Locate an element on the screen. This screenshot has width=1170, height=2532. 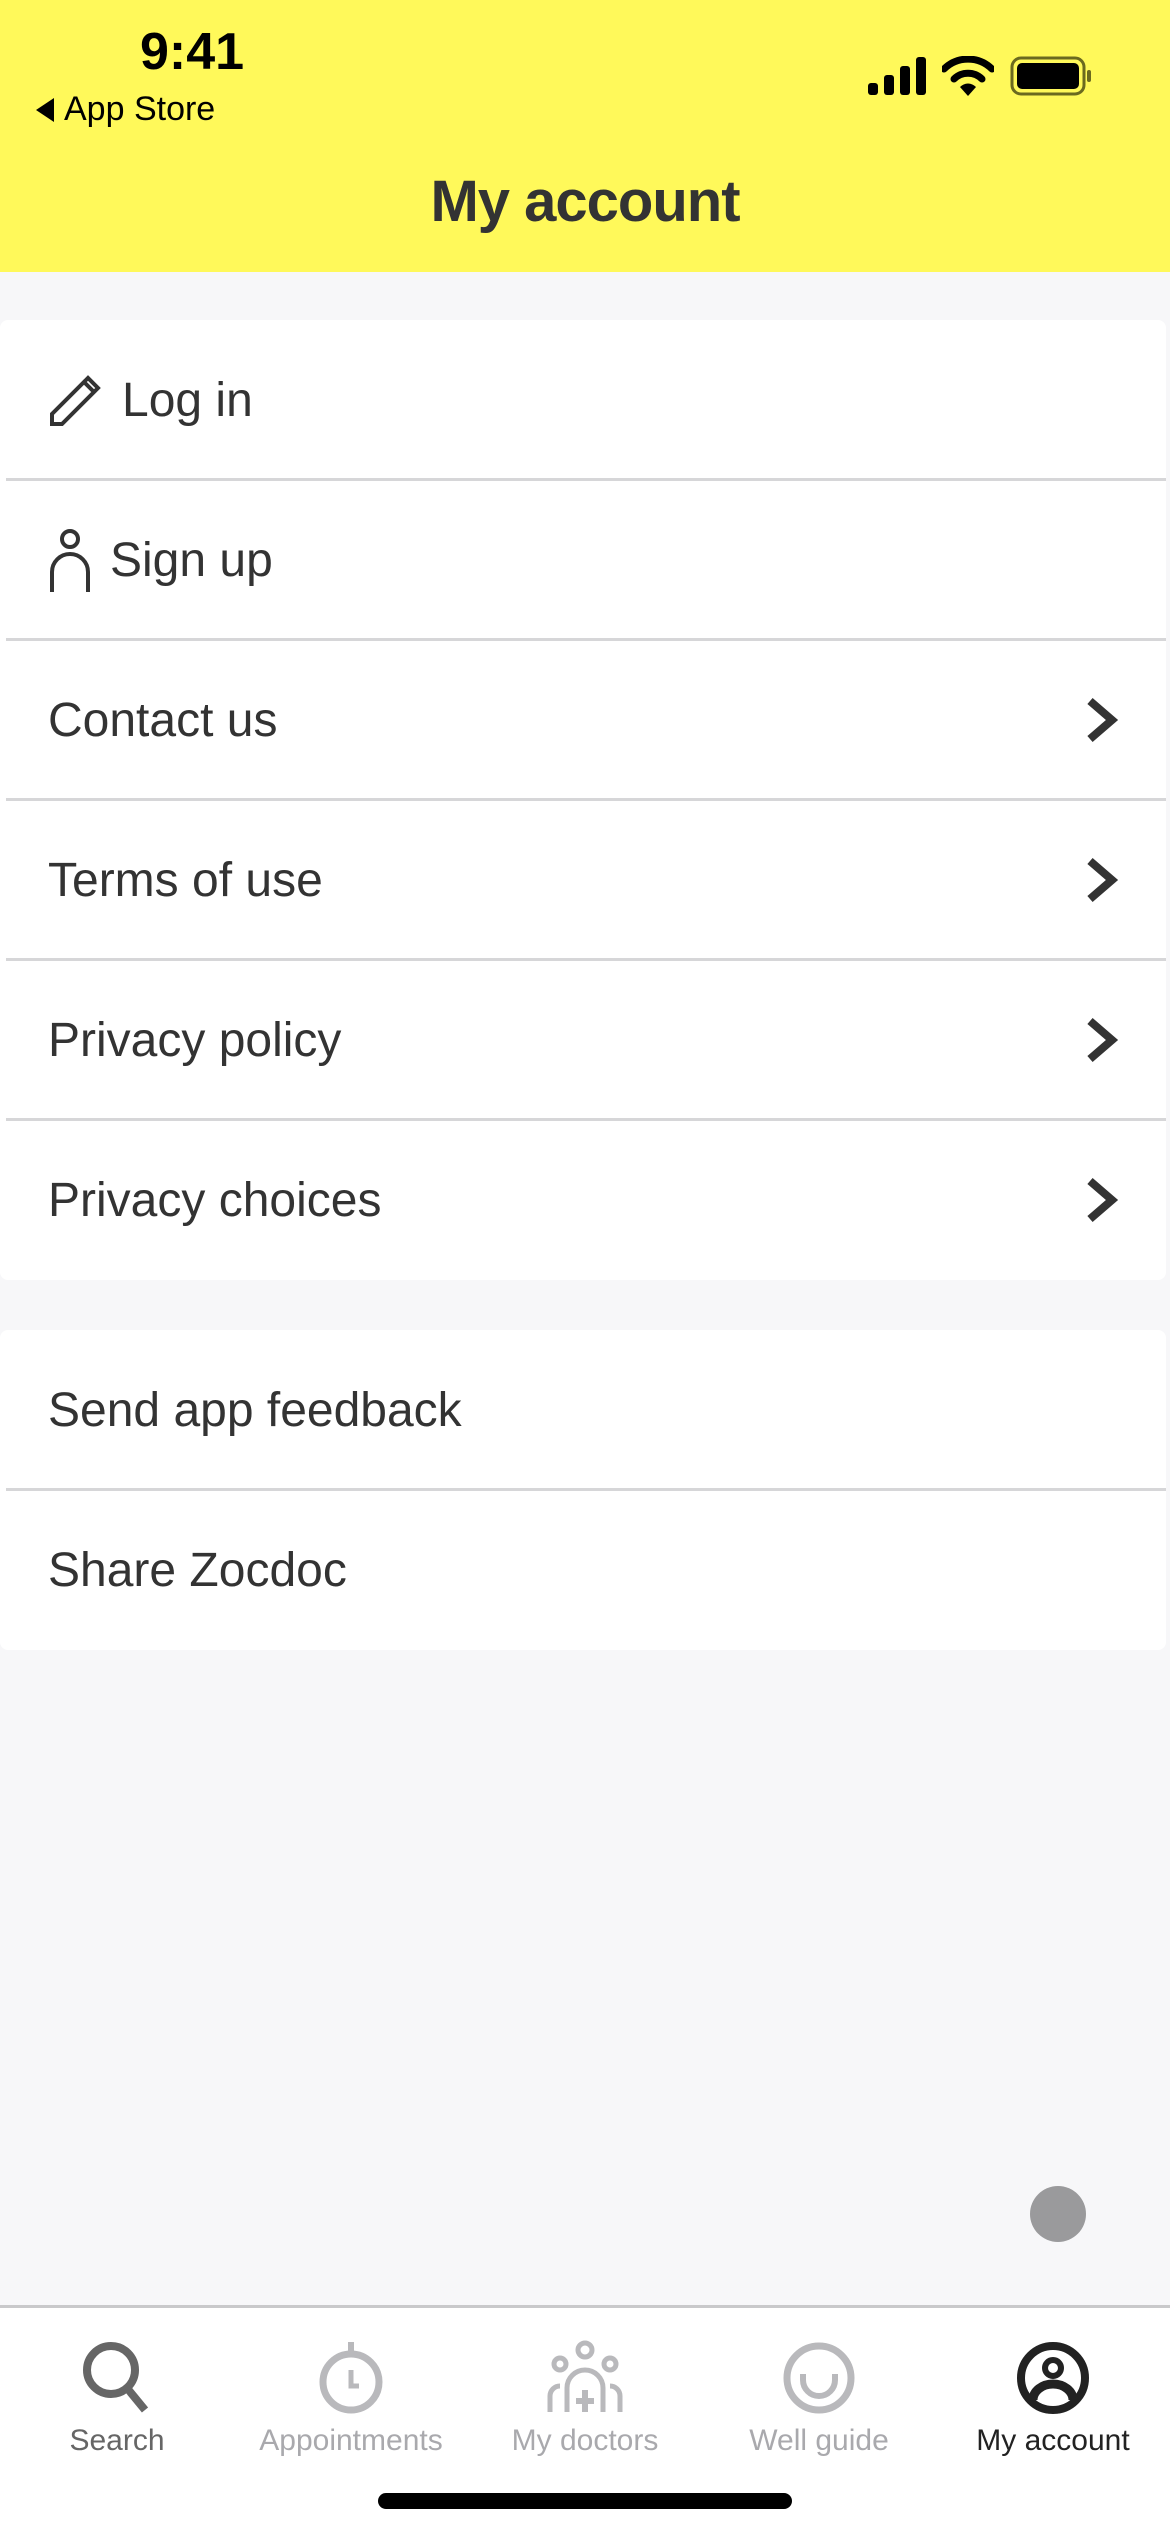
menu-item-contact-us: Contact us is located at coordinates (583, 719).